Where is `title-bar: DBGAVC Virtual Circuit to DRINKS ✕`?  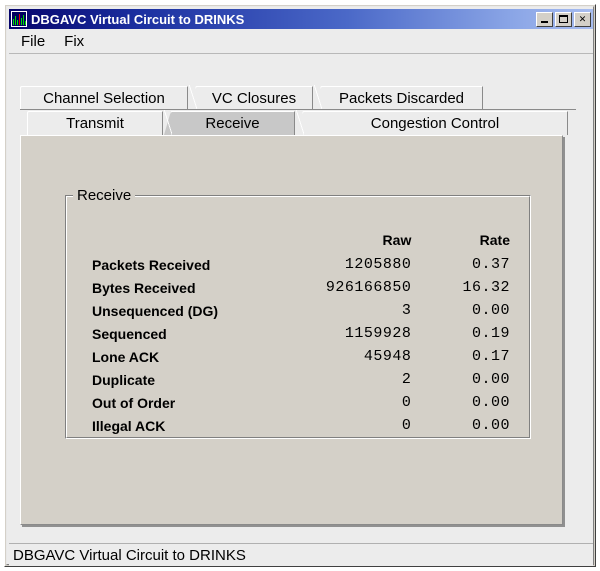 title-bar: DBGAVC Virtual Circuit to DRINKS ✕ is located at coordinates (301, 19).